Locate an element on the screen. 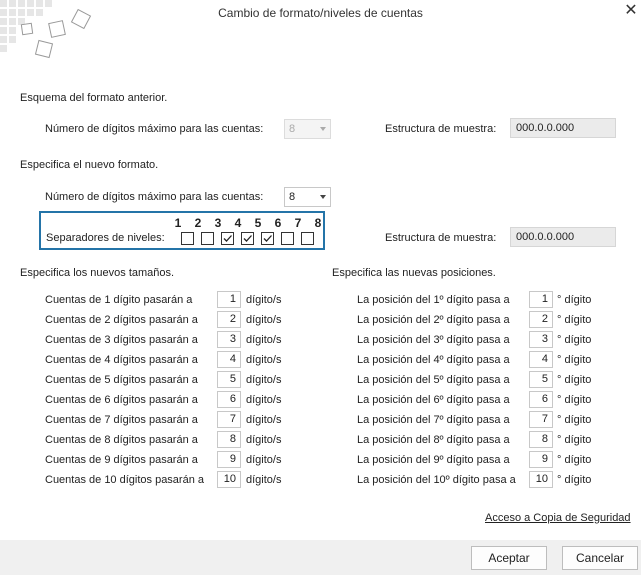 Image resolution: width=641 pixels, height=575 pixels. size-input: 10 is located at coordinates (229, 479).